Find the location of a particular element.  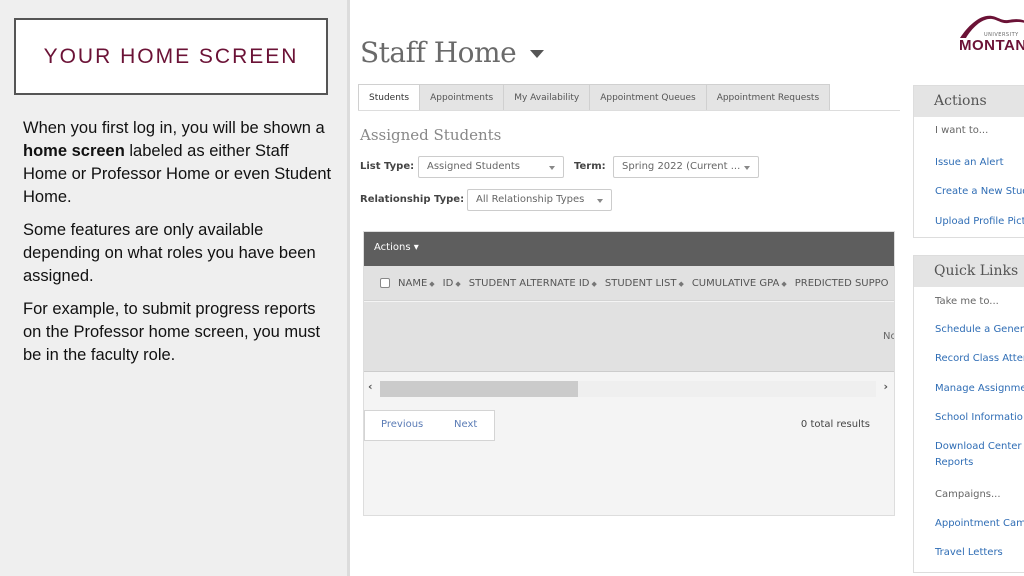

chevron-left-icon: ‹ is located at coordinates (370, 386).